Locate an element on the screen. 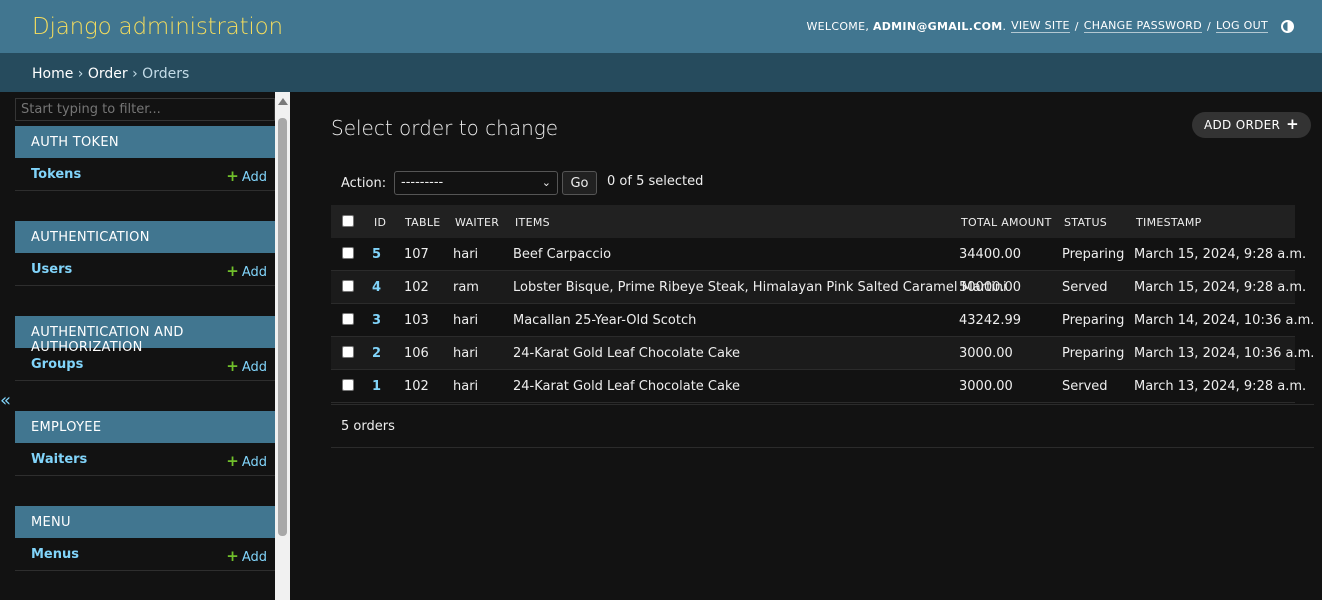 The width and height of the screenshot is (1322, 600). site-branding: Django administration is located at coordinates (157, 27).